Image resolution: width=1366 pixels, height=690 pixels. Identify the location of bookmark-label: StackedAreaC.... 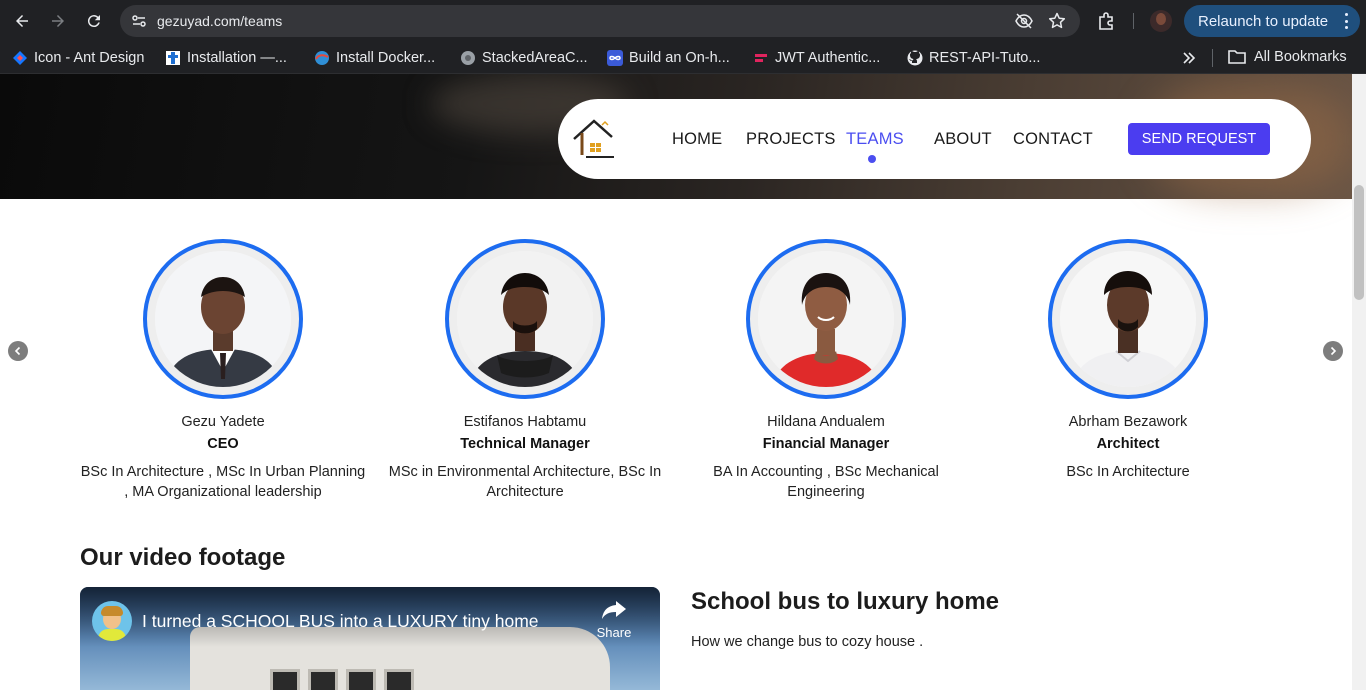
(535, 58).